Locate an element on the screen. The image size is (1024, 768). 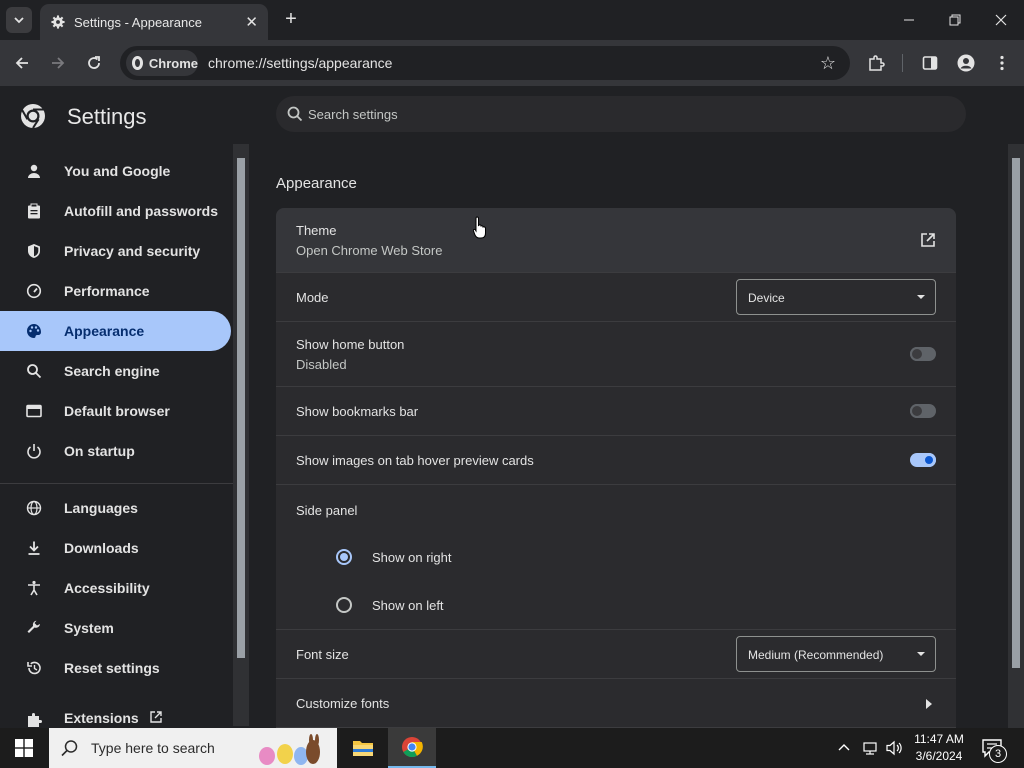
tab-hover-label: Show images on tab hover preview cards is located at coordinates (415, 460).